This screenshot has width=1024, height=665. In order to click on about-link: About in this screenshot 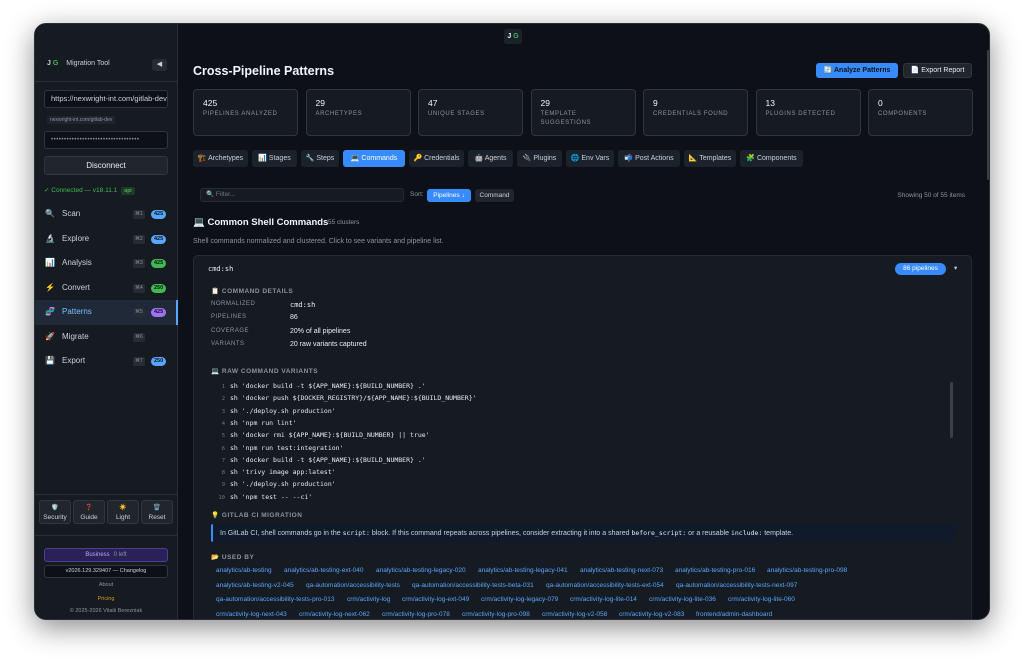, I will do `click(106, 585)`.